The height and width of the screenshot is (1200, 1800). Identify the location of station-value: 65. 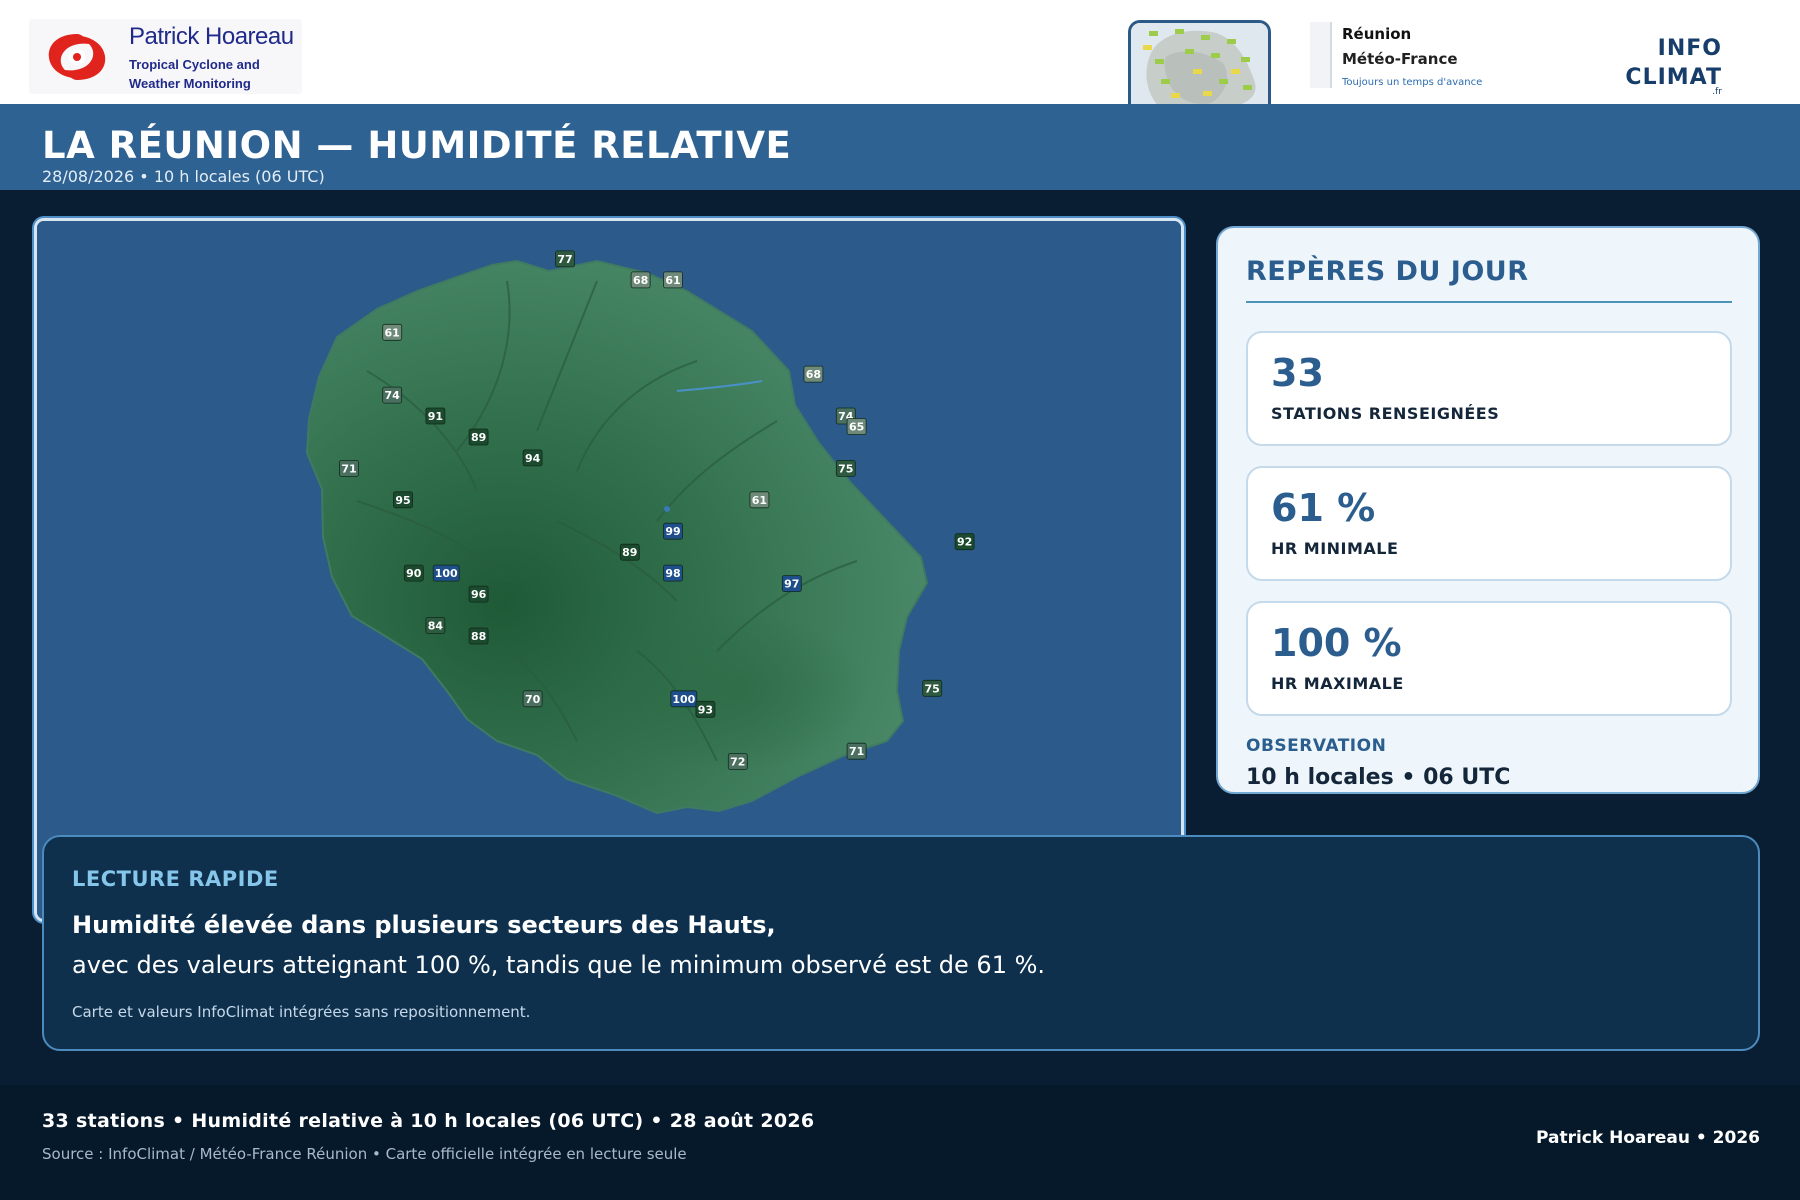
(856, 427).